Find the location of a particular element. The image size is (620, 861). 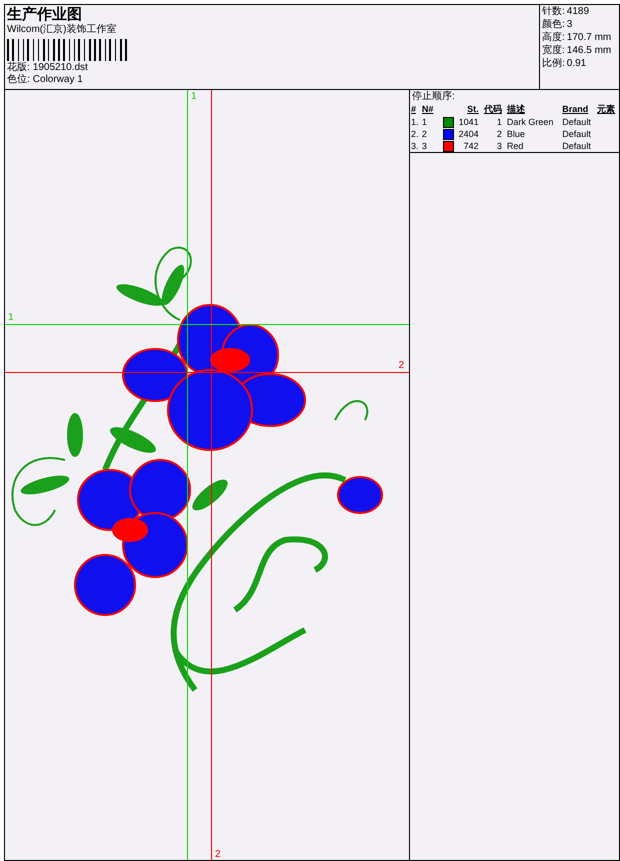

stat-label: 针数: is located at coordinates (553, 11).